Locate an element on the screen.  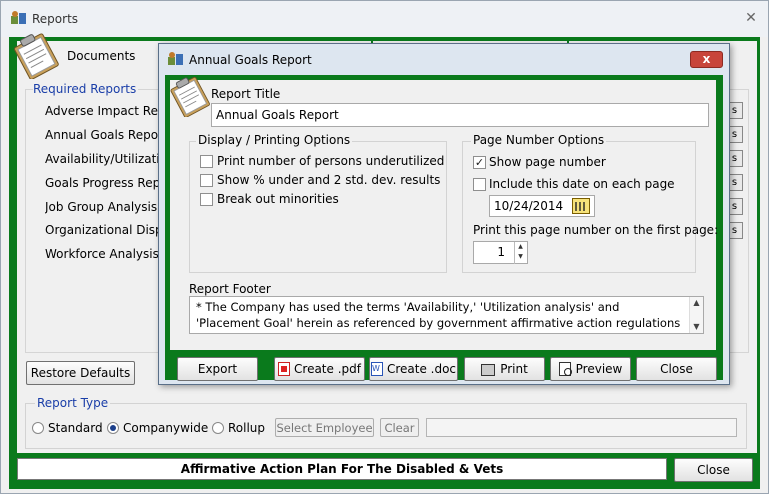
word-doc-icon is located at coordinates (376, 369).